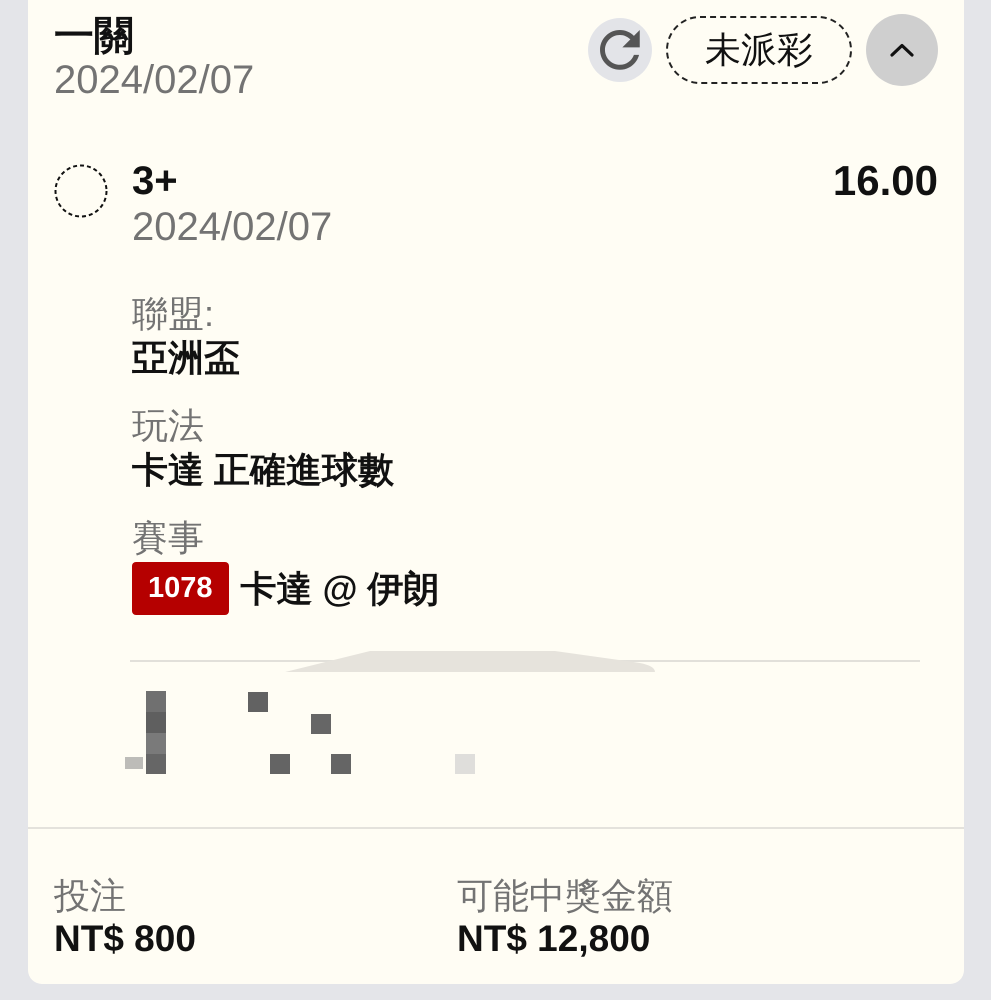 The image size is (991, 1000). Describe the element at coordinates (168, 538) in the screenshot. I see `detail-label: 賽事` at that location.